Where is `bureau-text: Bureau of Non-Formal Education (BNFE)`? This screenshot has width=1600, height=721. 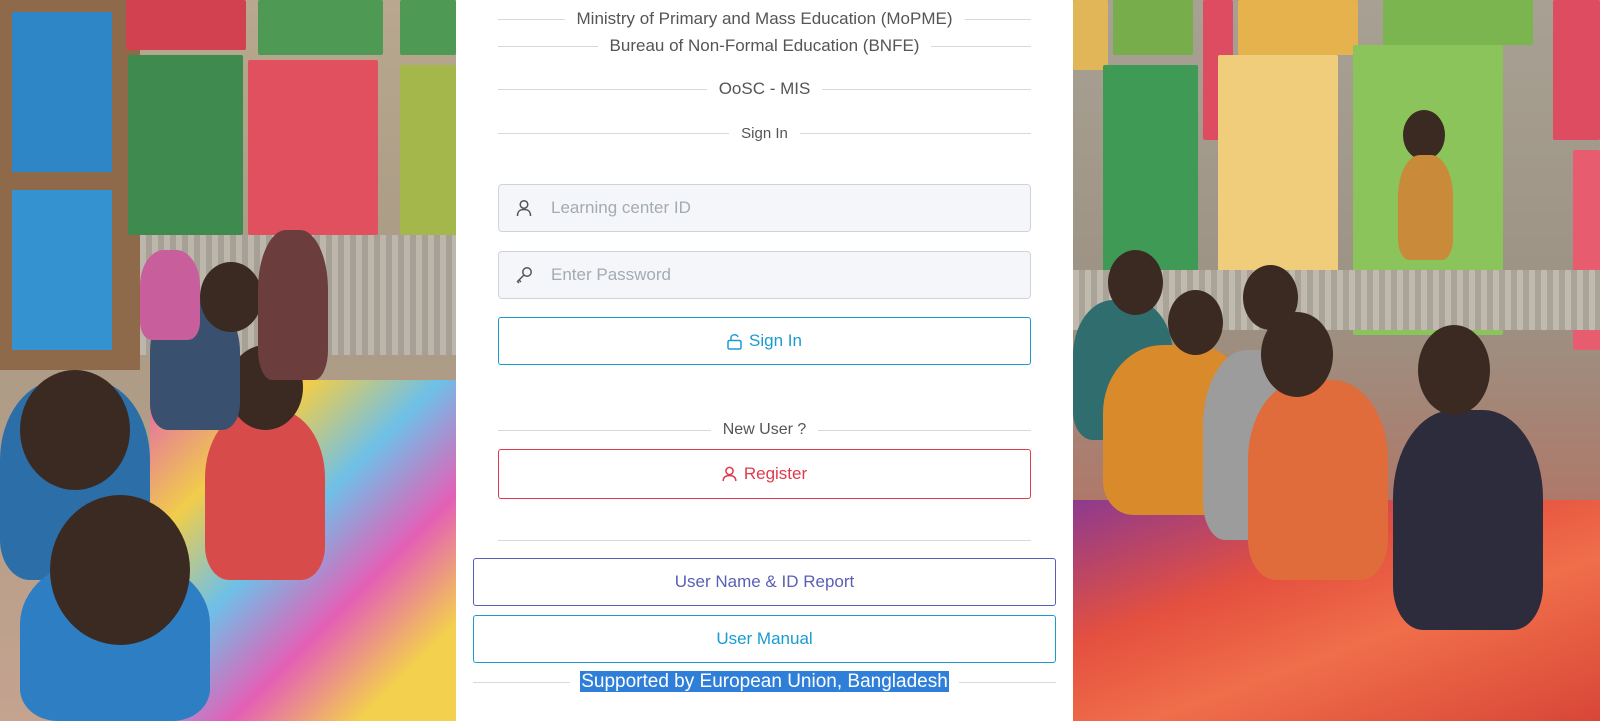
bureau-text: Bureau of Non-Formal Education (BNFE) is located at coordinates (764, 45).